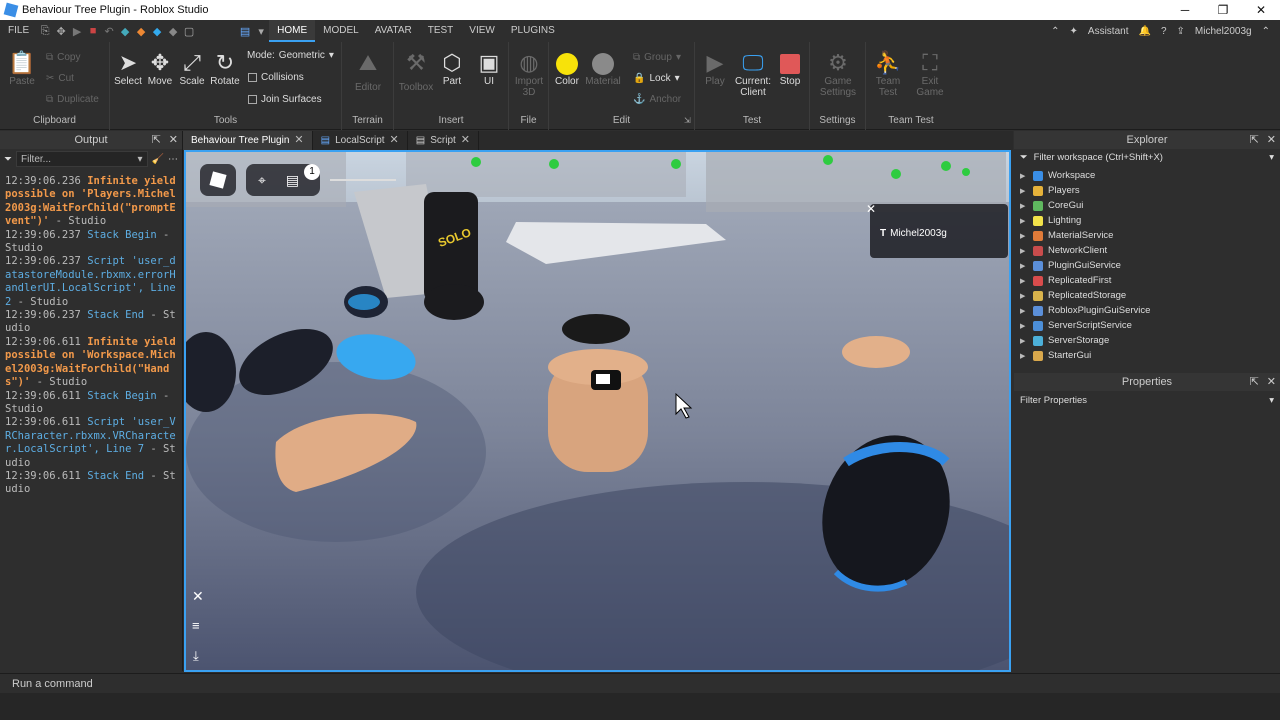 This screenshot has height=720, width=1280. Describe the element at coordinates (1223, 31) in the screenshot. I see `user-name: Michel2003g` at that location.